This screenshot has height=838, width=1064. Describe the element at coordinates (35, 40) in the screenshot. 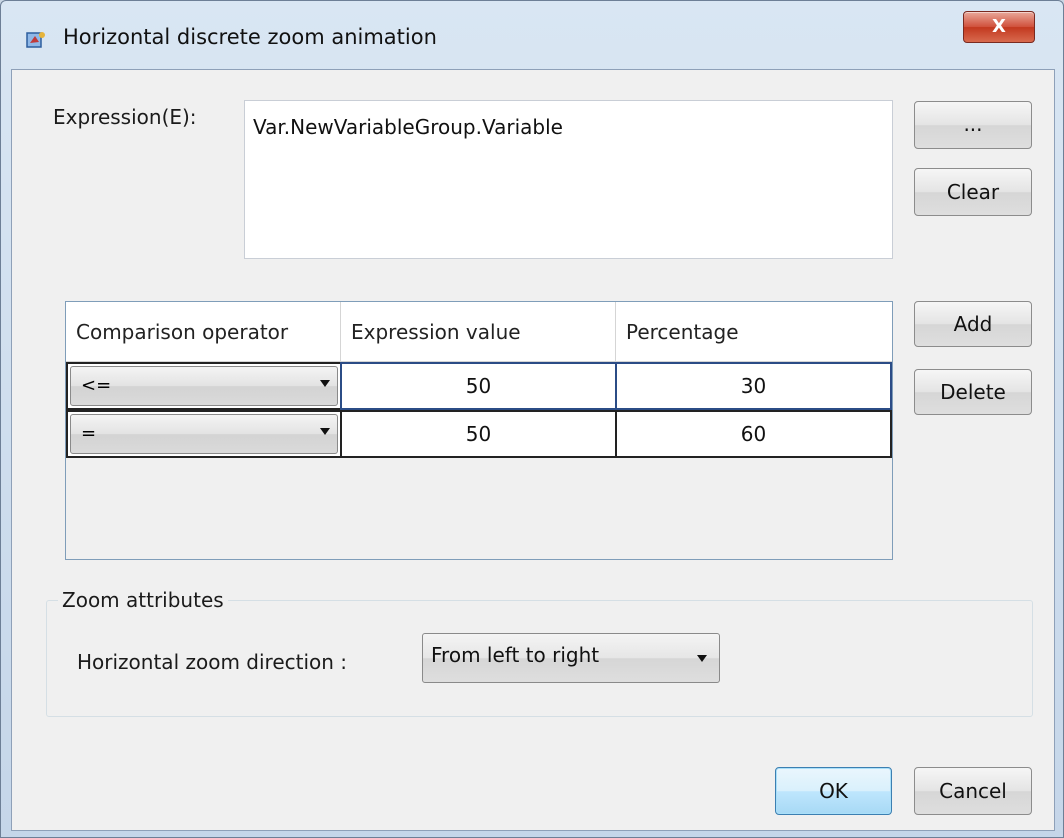

I see `app-icon` at that location.